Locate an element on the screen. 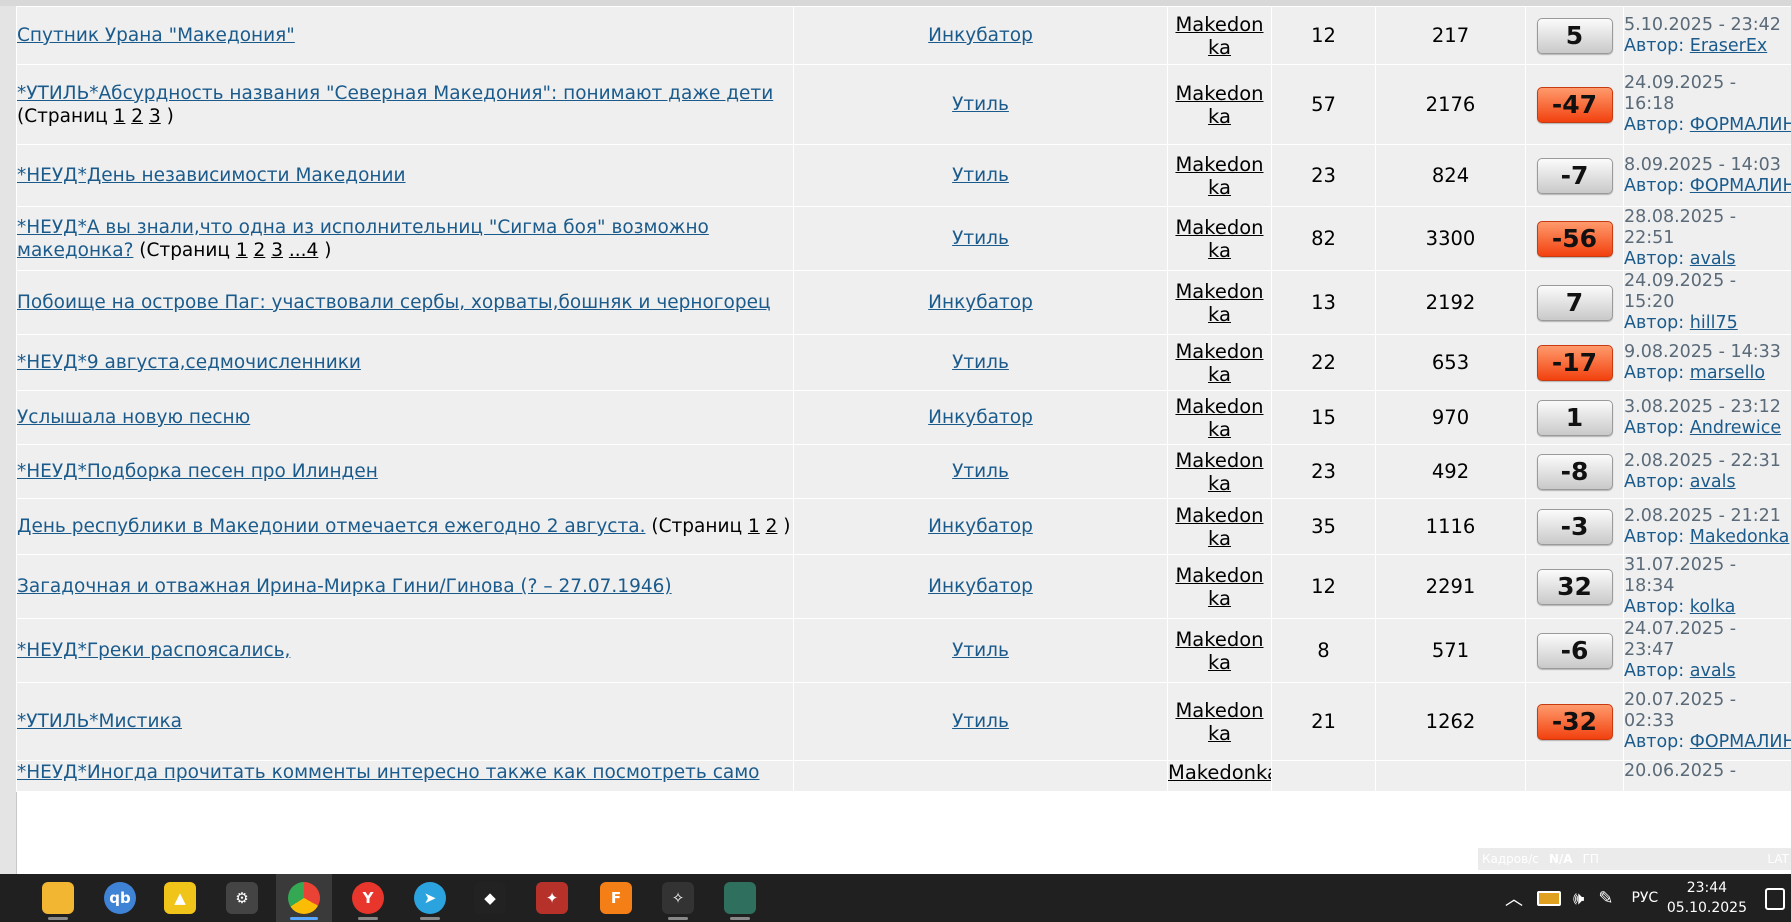 The height and width of the screenshot is (922, 1791). topic-title-link: *НЕУД*День независимости Македонии is located at coordinates (212, 175).